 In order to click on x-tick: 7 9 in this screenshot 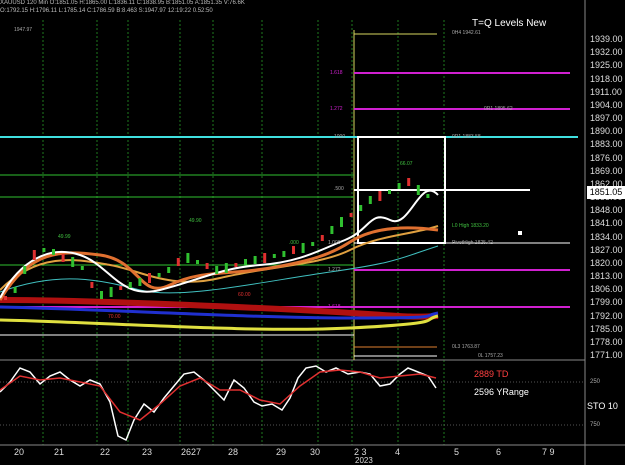, I will do `click(548, 452)`.